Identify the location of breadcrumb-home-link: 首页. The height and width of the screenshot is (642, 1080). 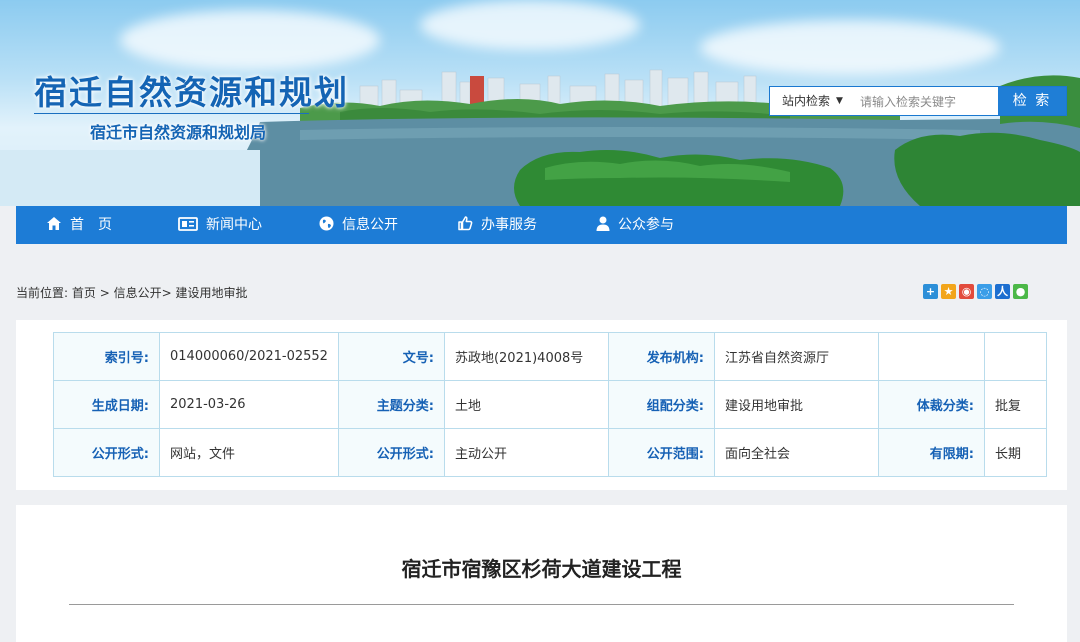
(84, 293).